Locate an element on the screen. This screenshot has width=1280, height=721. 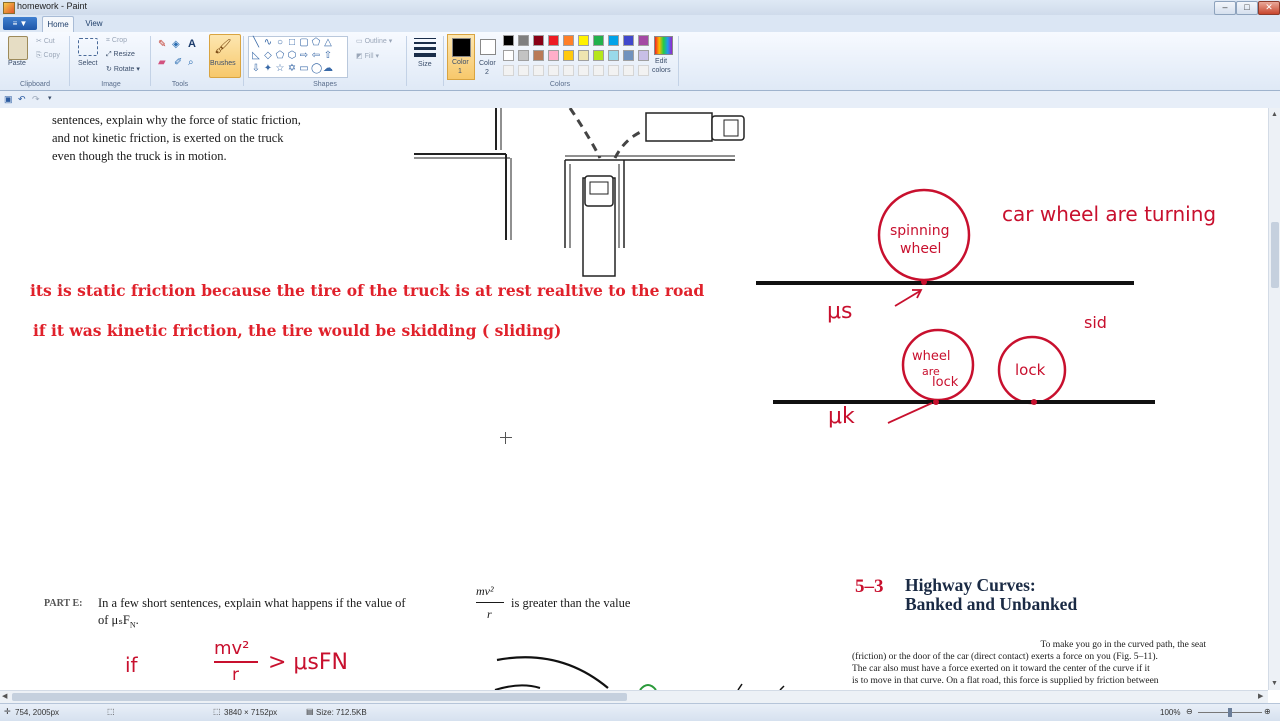
fill-button: ◩ Fill ▾ is located at coordinates (367, 56).